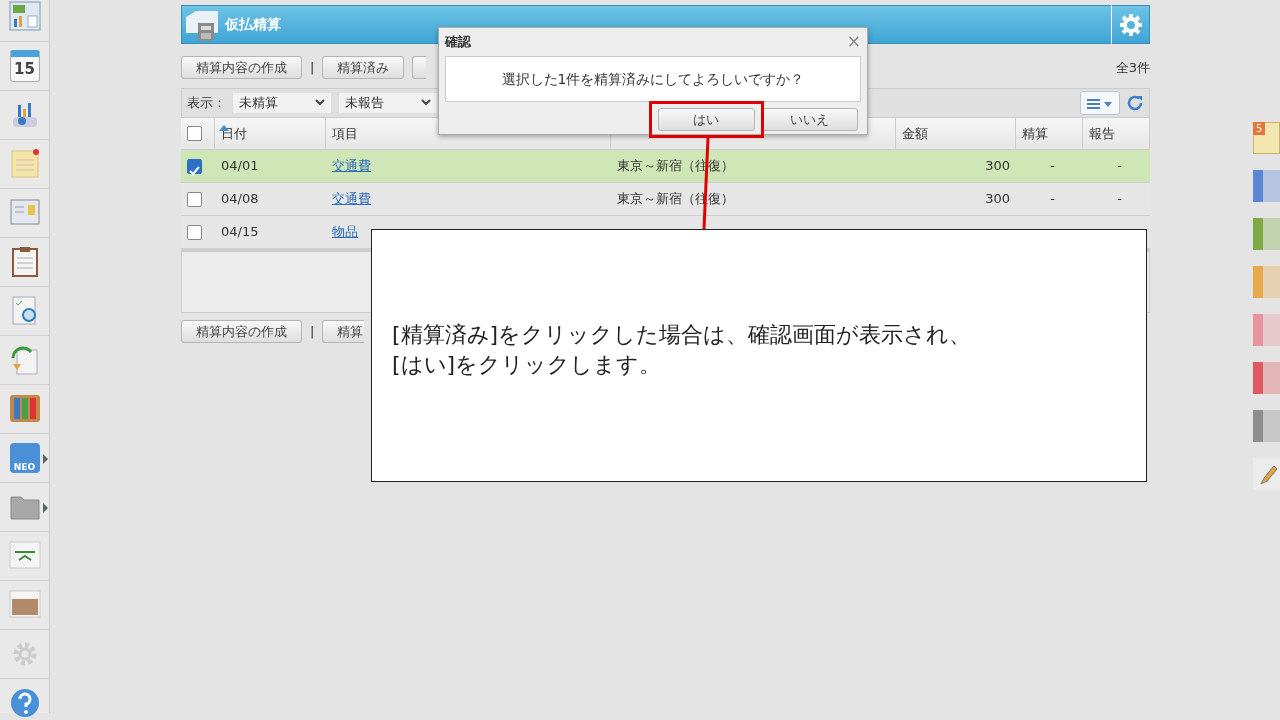 The image size is (1280, 720). What do you see at coordinates (1130, 24) in the screenshot?
I see `settings-icon` at bounding box center [1130, 24].